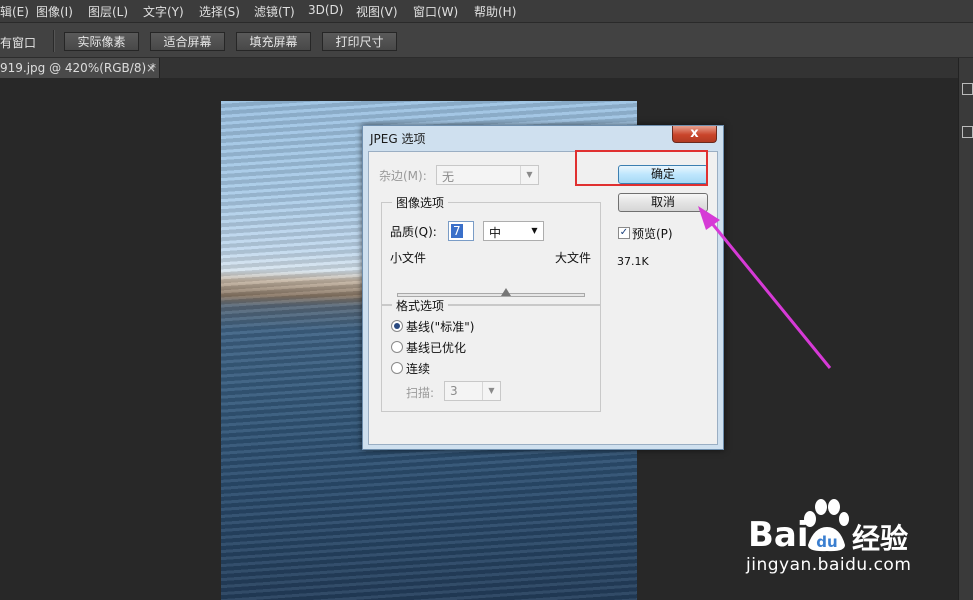 This screenshot has height=600, width=973. Describe the element at coordinates (151, 68) in the screenshot. I see `tab-close-icon: ×` at that location.